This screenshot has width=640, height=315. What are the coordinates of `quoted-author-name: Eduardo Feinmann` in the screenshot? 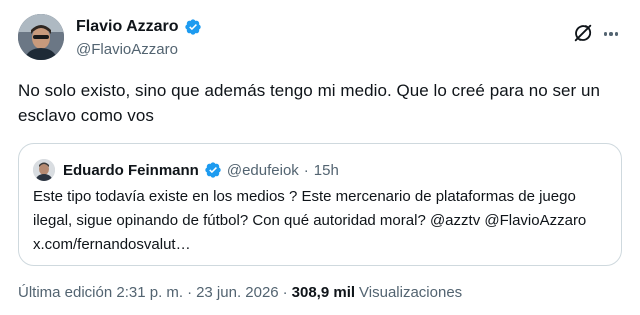 It's located at (131, 170).